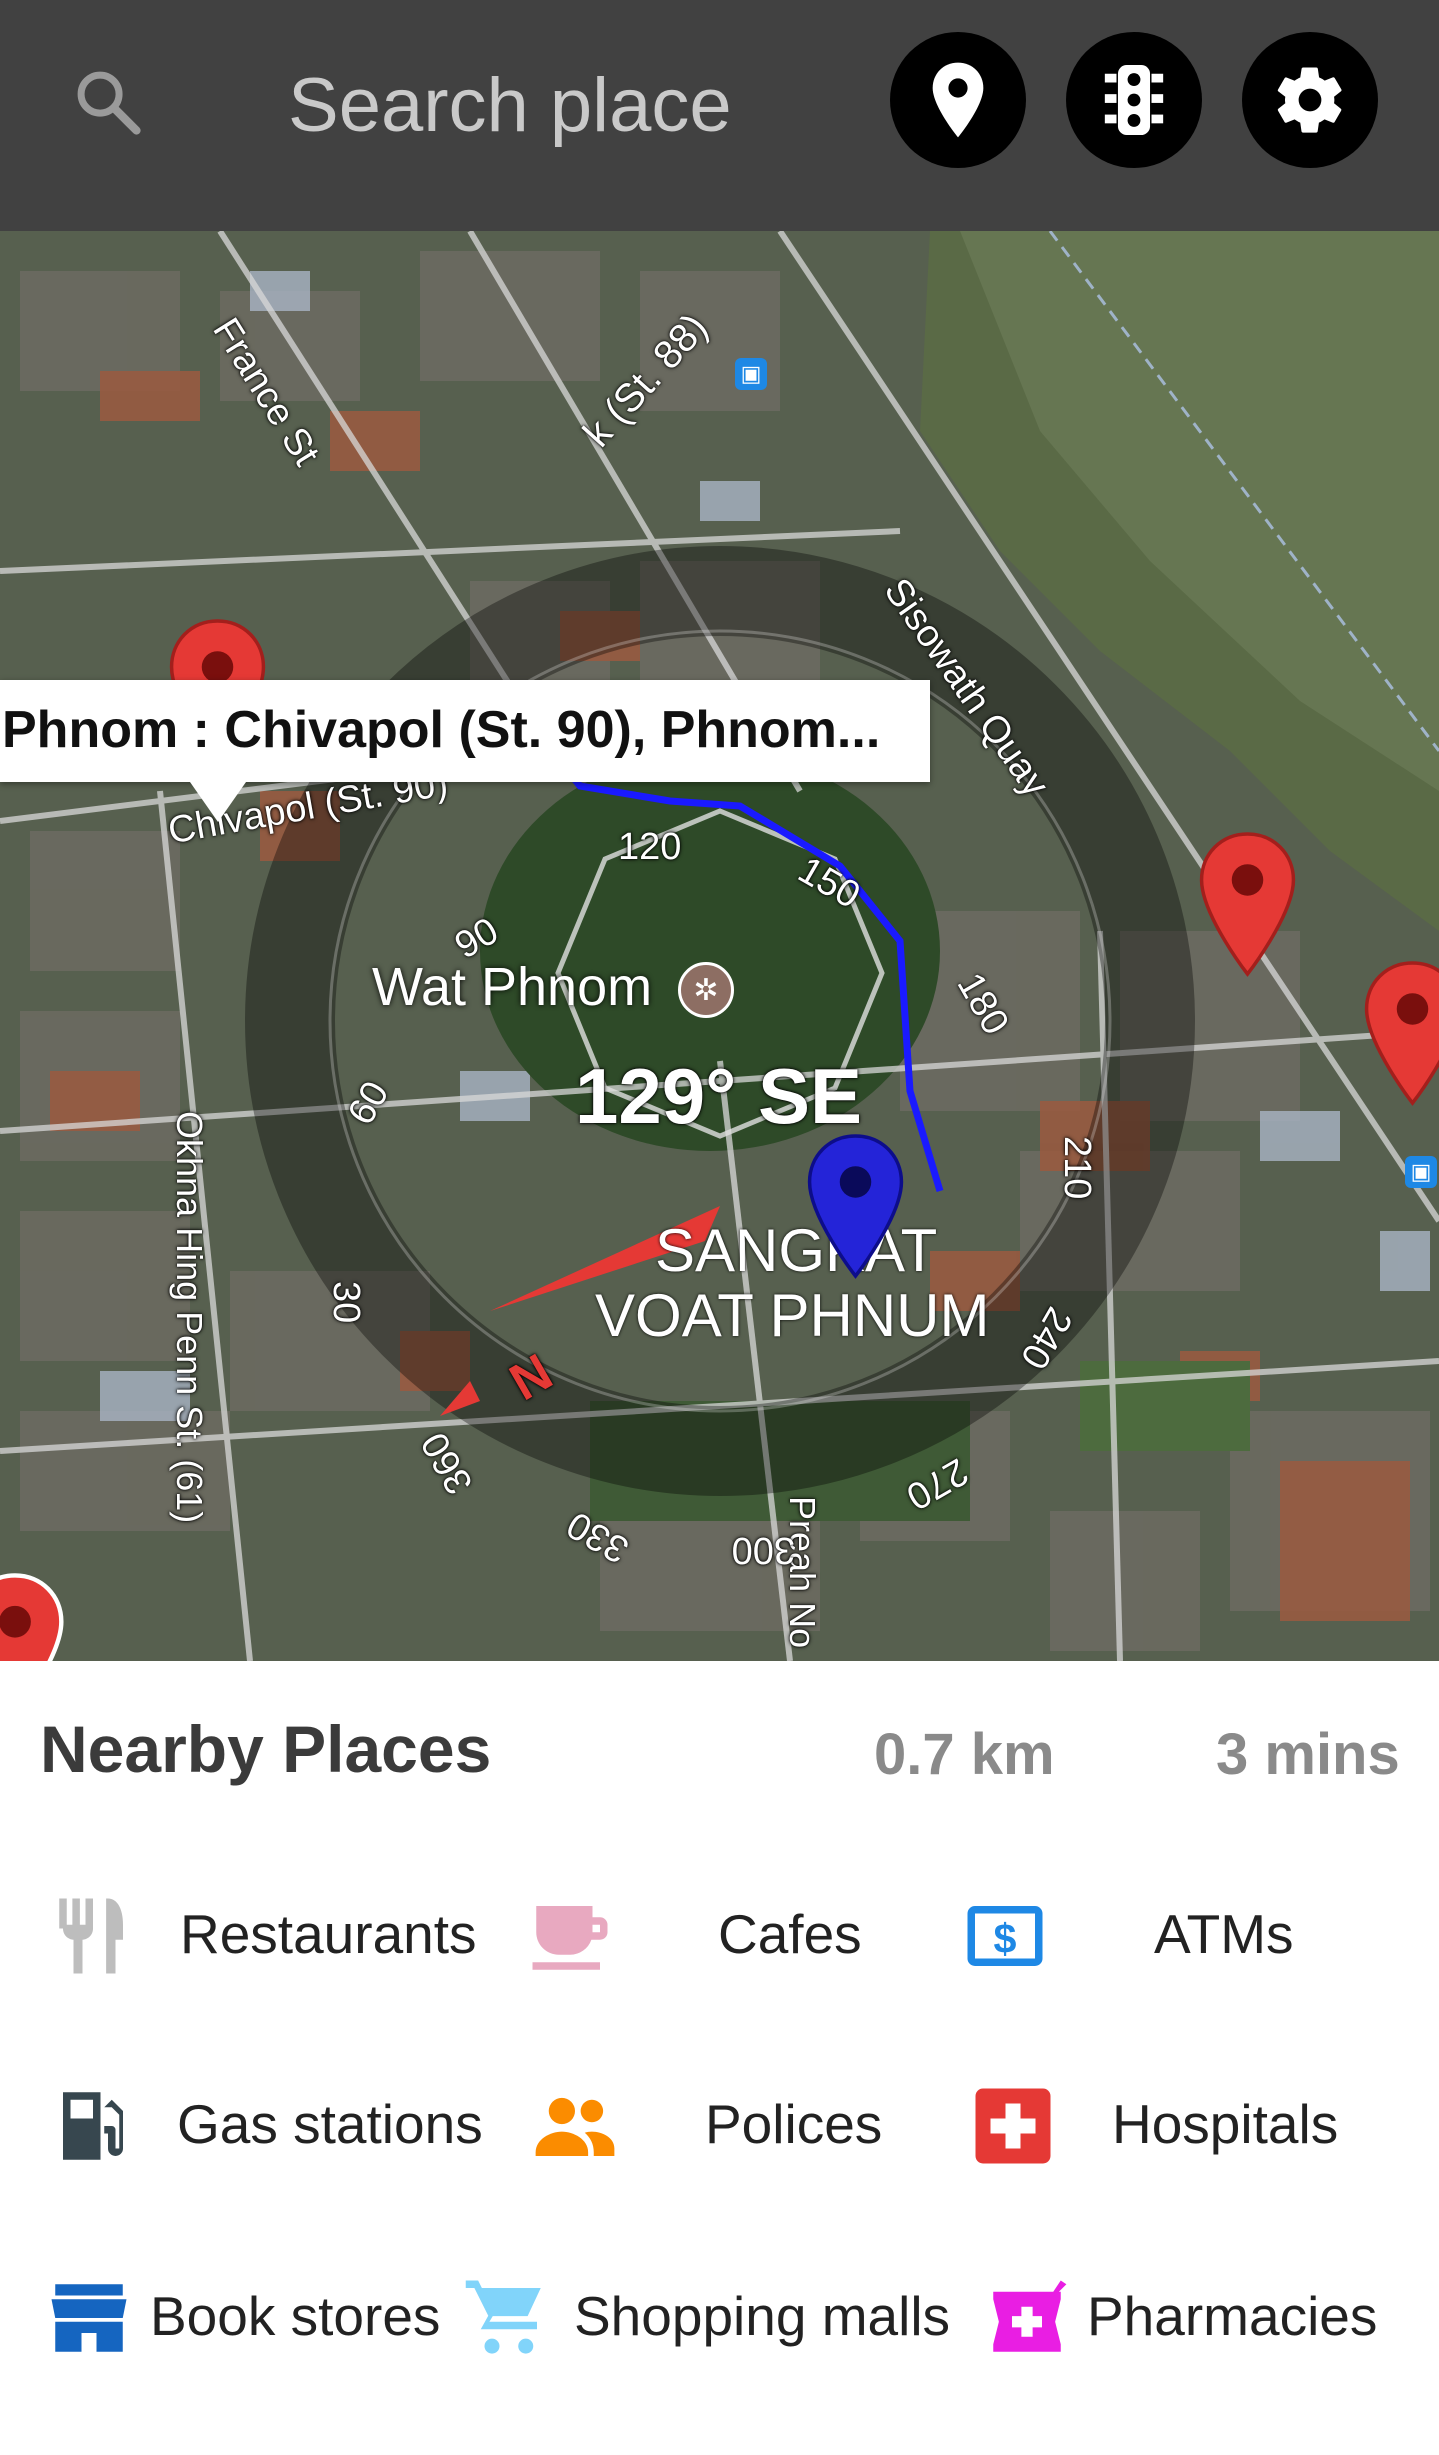 The image size is (1439, 2455). I want to click on category-atms: $ ATMs, so click(1160, 1946).